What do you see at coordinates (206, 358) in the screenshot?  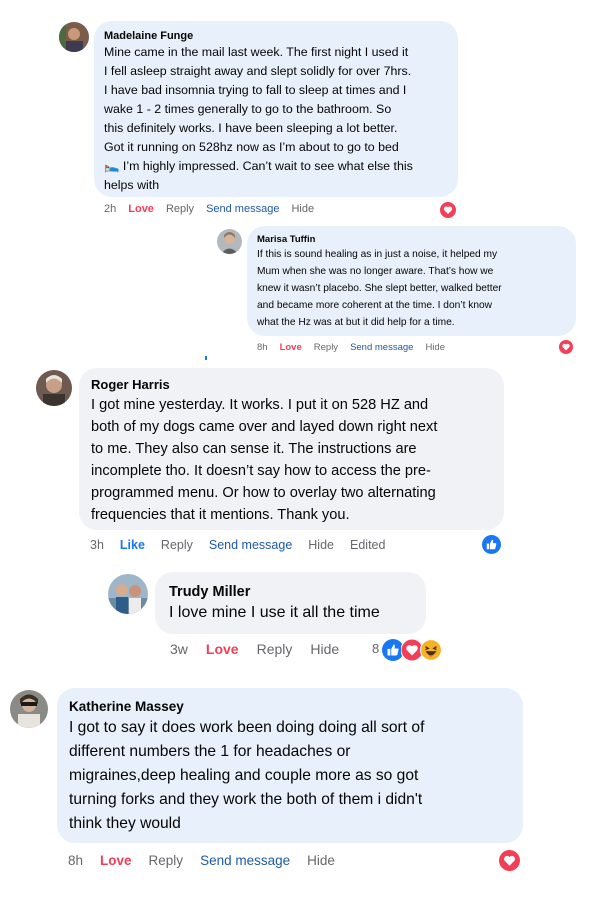 I see `thread-indicator` at bounding box center [206, 358].